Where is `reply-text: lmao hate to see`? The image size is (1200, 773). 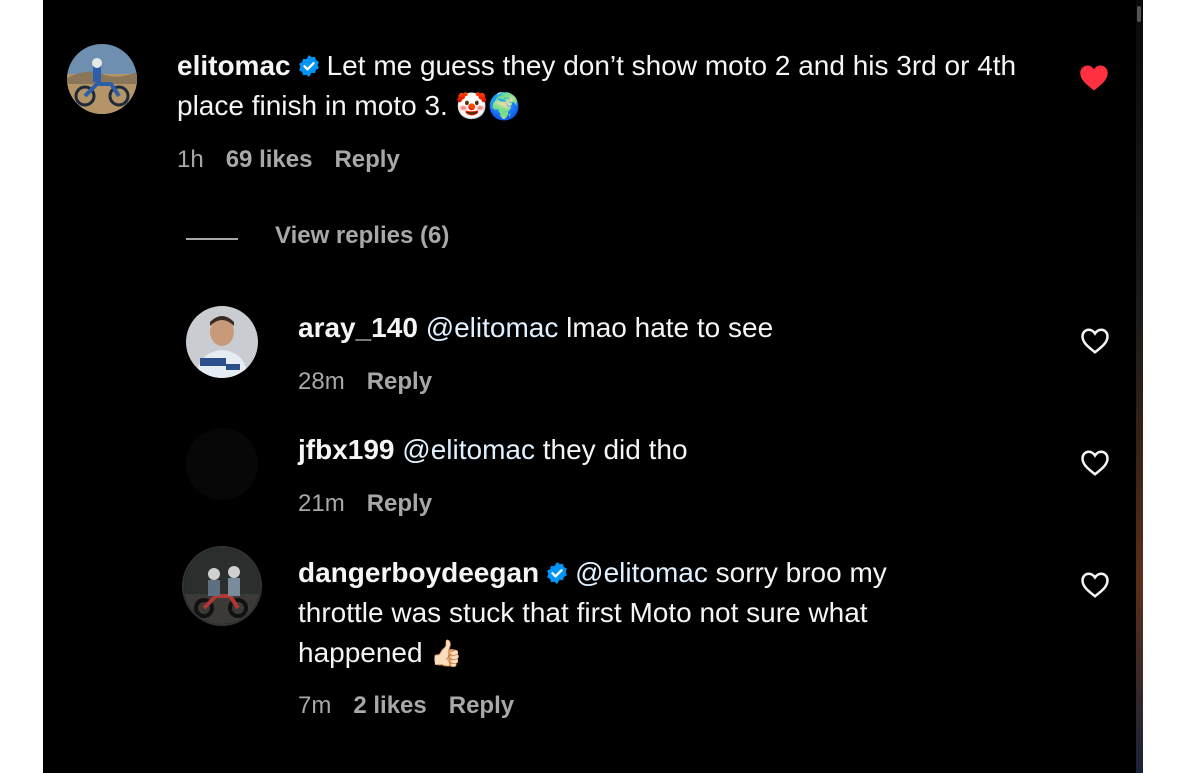 reply-text: lmao hate to see is located at coordinates (670, 327).